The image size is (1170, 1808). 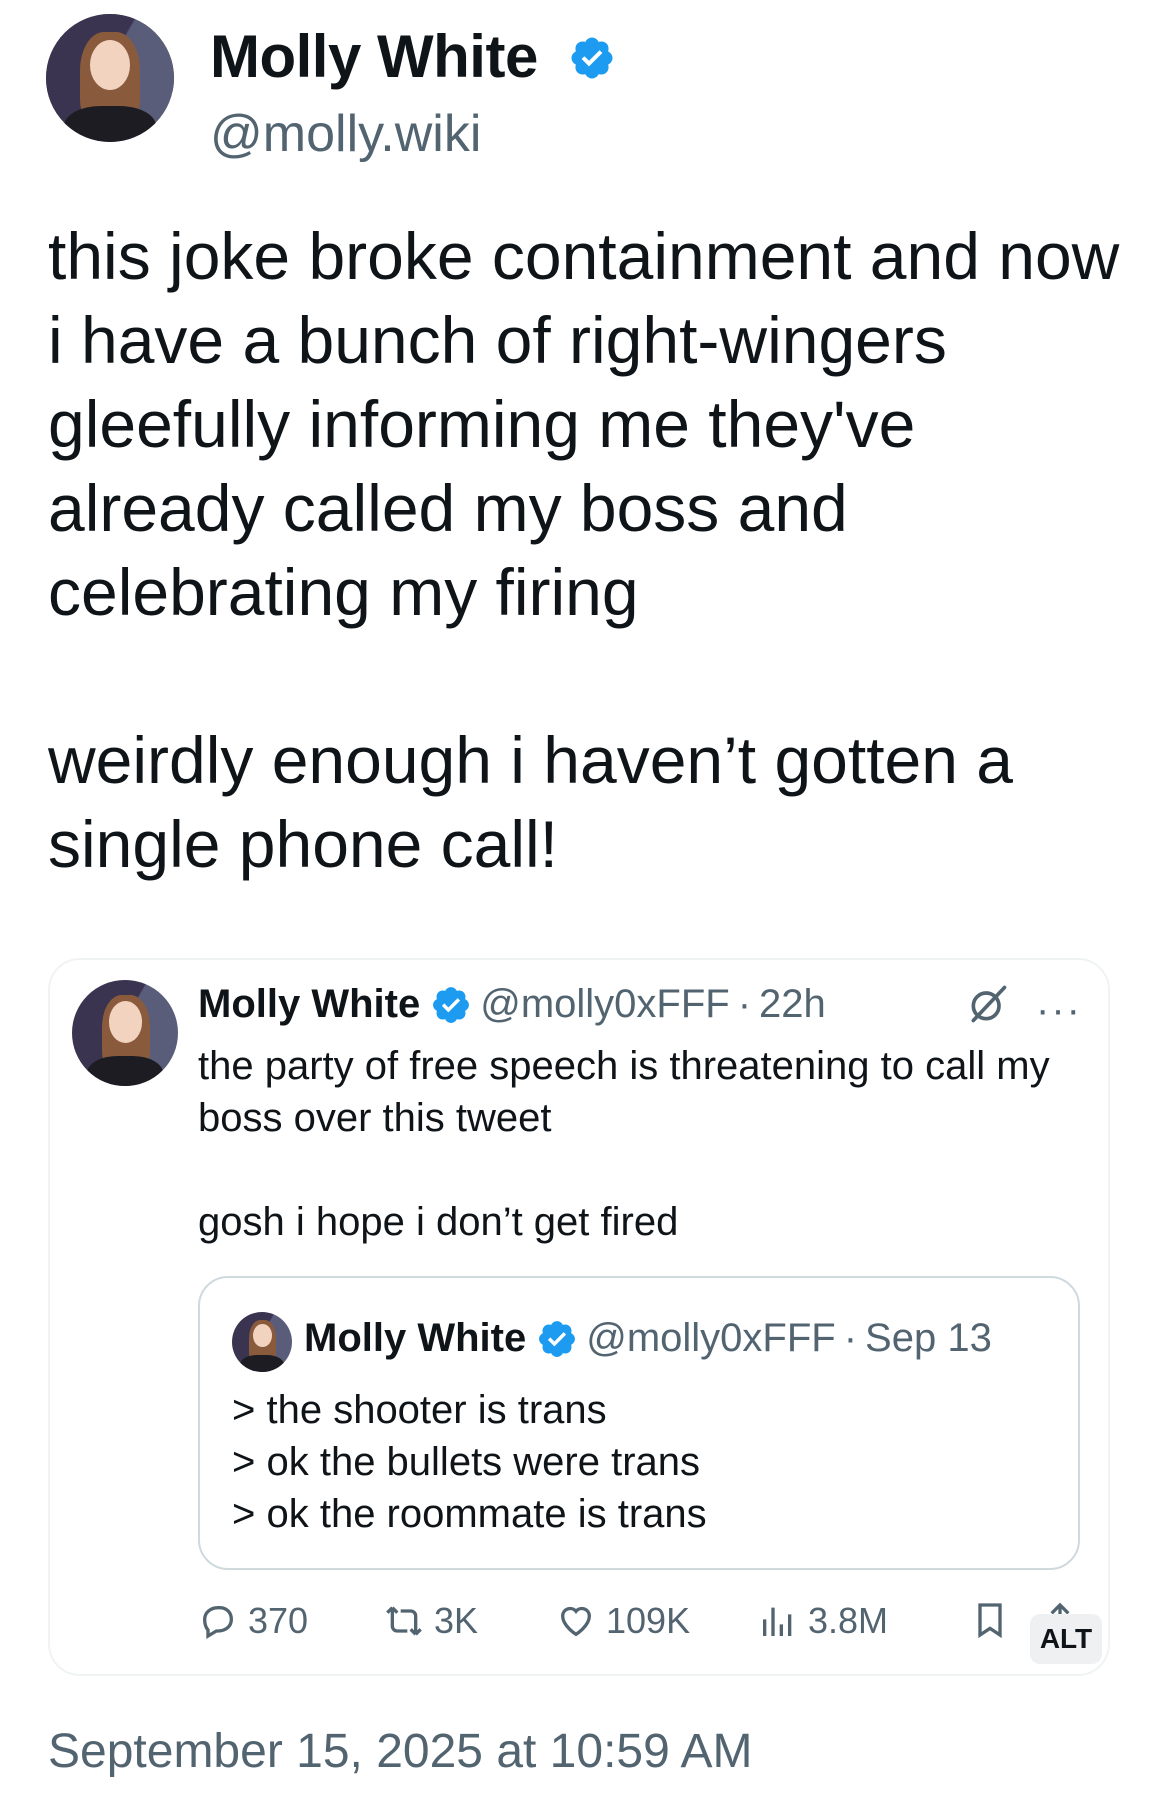 I want to click on repost-icon, so click(x=404, y=1621).